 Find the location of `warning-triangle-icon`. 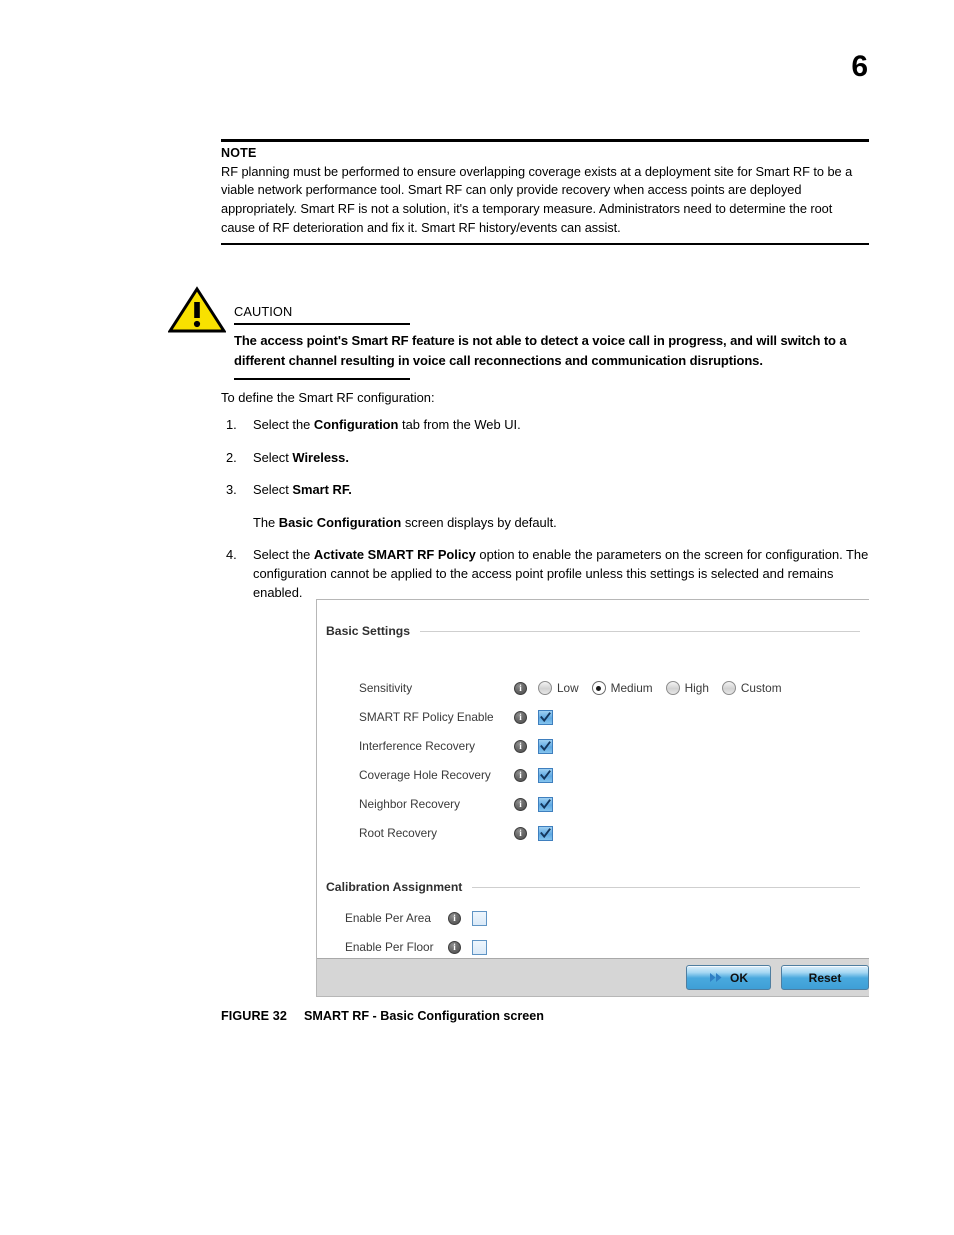

warning-triangle-icon is located at coordinates (197, 310).